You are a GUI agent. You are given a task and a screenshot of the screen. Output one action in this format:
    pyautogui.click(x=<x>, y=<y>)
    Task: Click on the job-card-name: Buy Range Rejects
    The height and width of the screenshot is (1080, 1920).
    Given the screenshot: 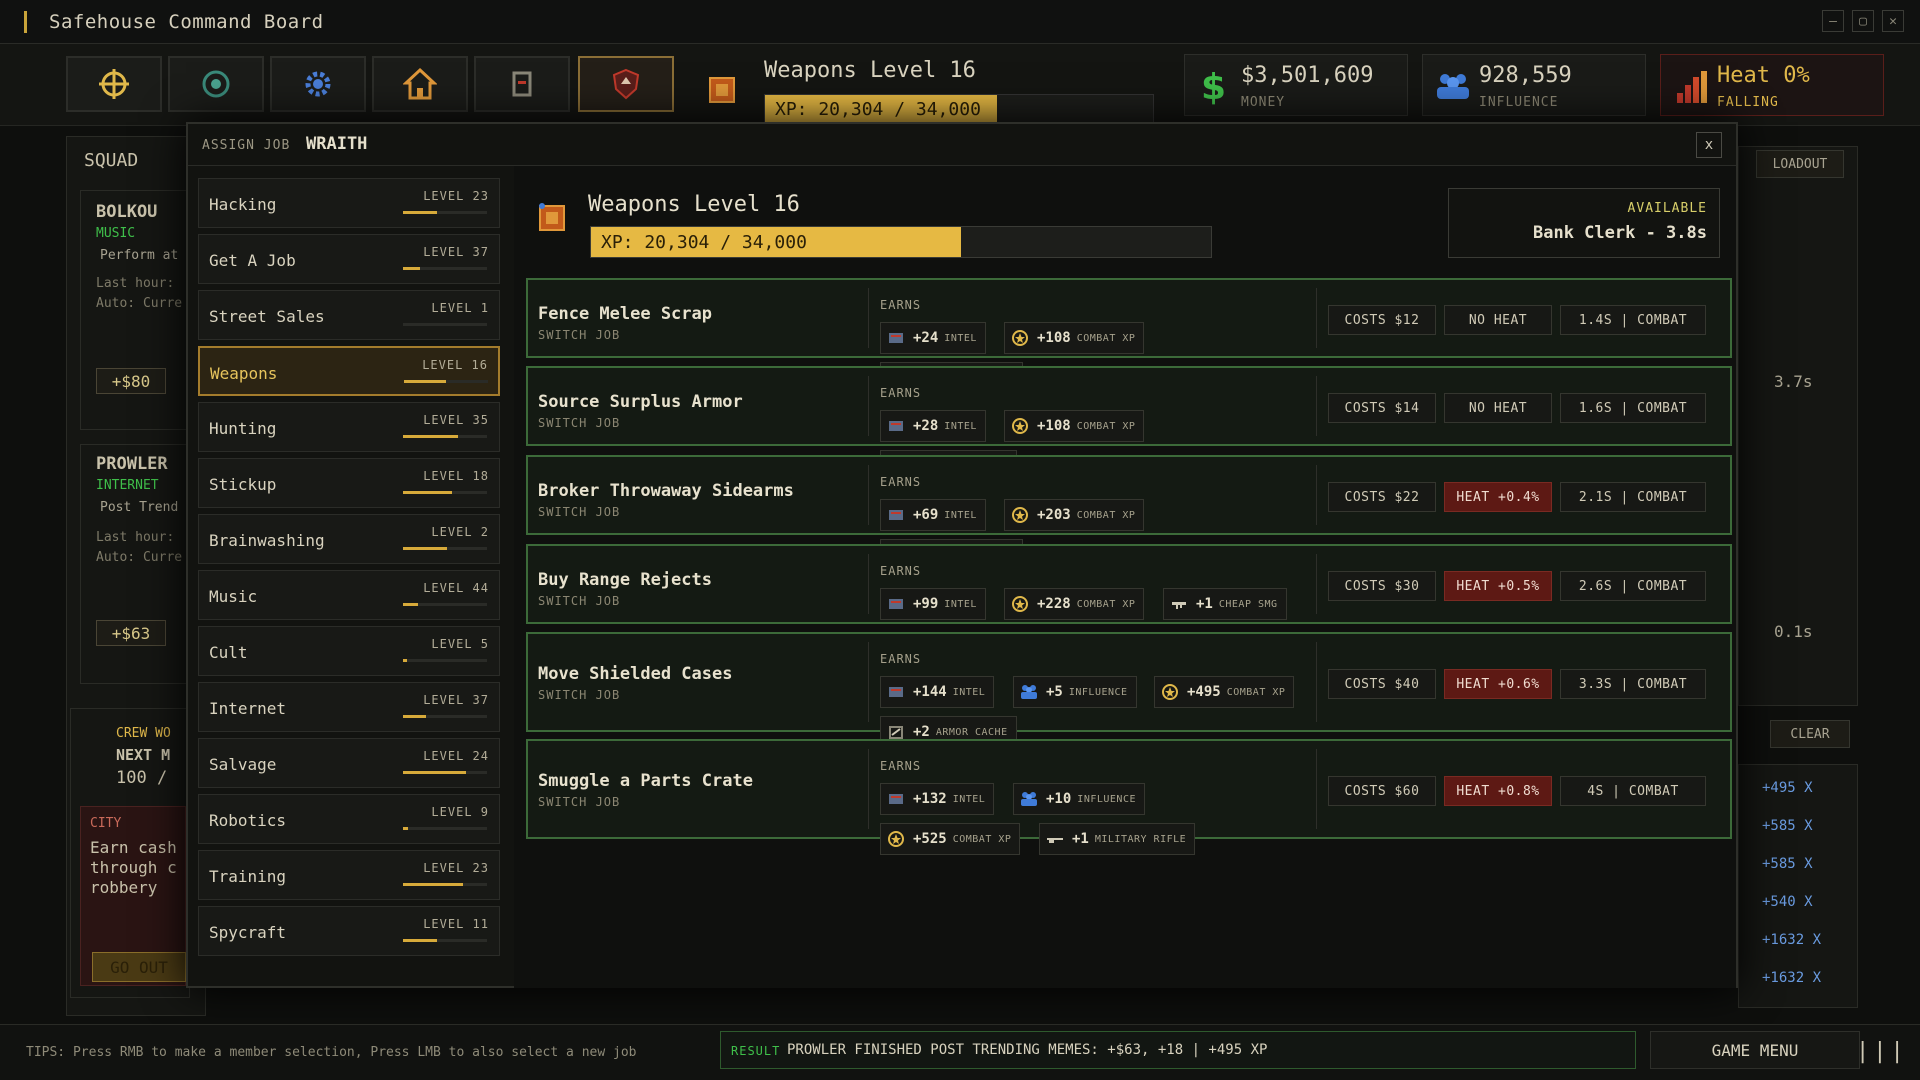 What is the action you would take?
    pyautogui.click(x=625, y=580)
    